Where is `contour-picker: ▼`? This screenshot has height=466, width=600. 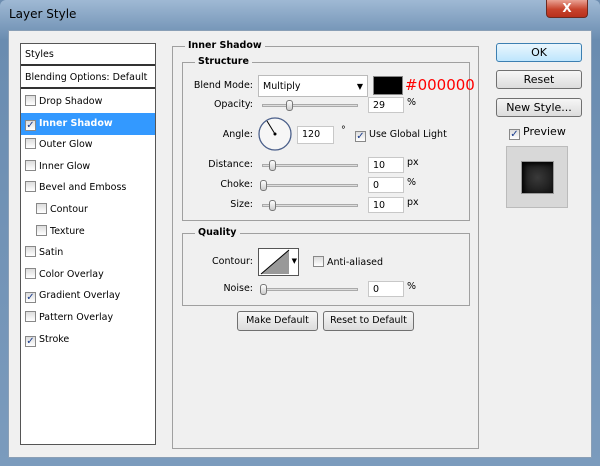 contour-picker: ▼ is located at coordinates (278, 262).